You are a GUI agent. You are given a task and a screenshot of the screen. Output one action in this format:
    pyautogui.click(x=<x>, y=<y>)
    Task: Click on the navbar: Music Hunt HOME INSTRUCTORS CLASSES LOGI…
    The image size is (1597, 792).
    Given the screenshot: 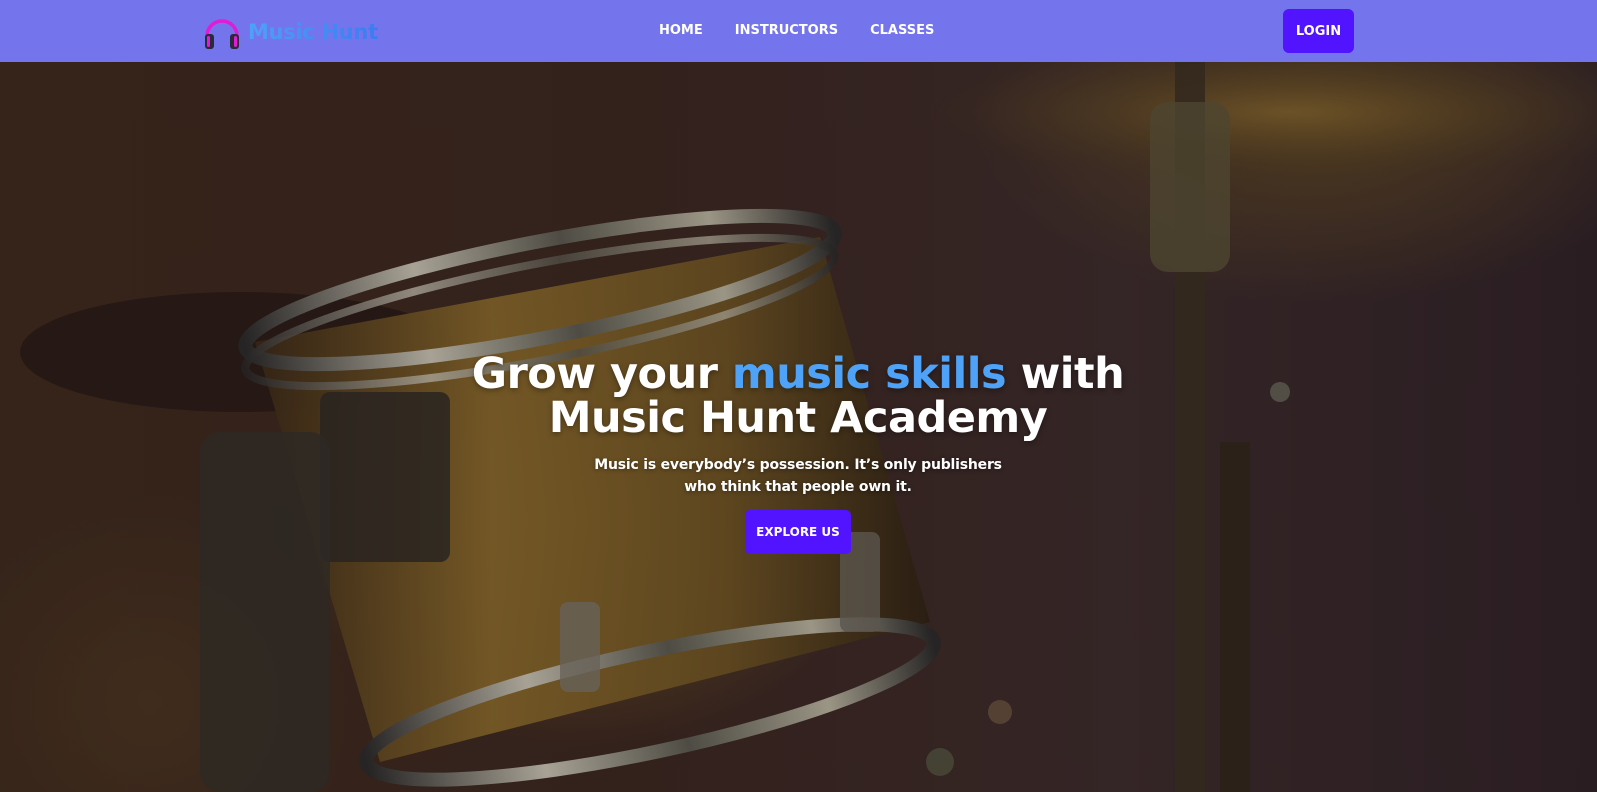 What is the action you would take?
    pyautogui.click(x=798, y=31)
    